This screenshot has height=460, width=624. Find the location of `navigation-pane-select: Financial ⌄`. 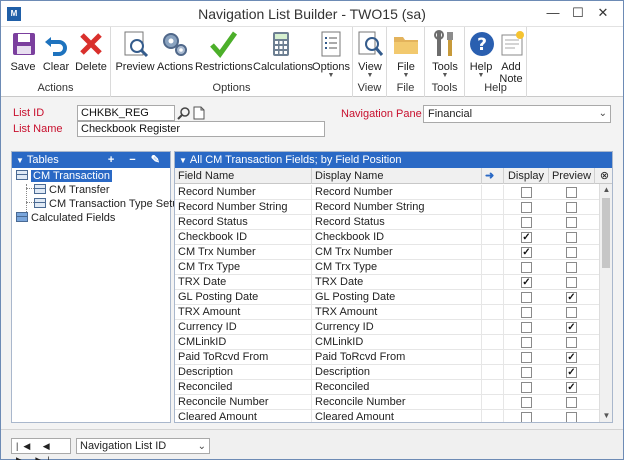

navigation-pane-select: Financial ⌄ is located at coordinates (517, 114).